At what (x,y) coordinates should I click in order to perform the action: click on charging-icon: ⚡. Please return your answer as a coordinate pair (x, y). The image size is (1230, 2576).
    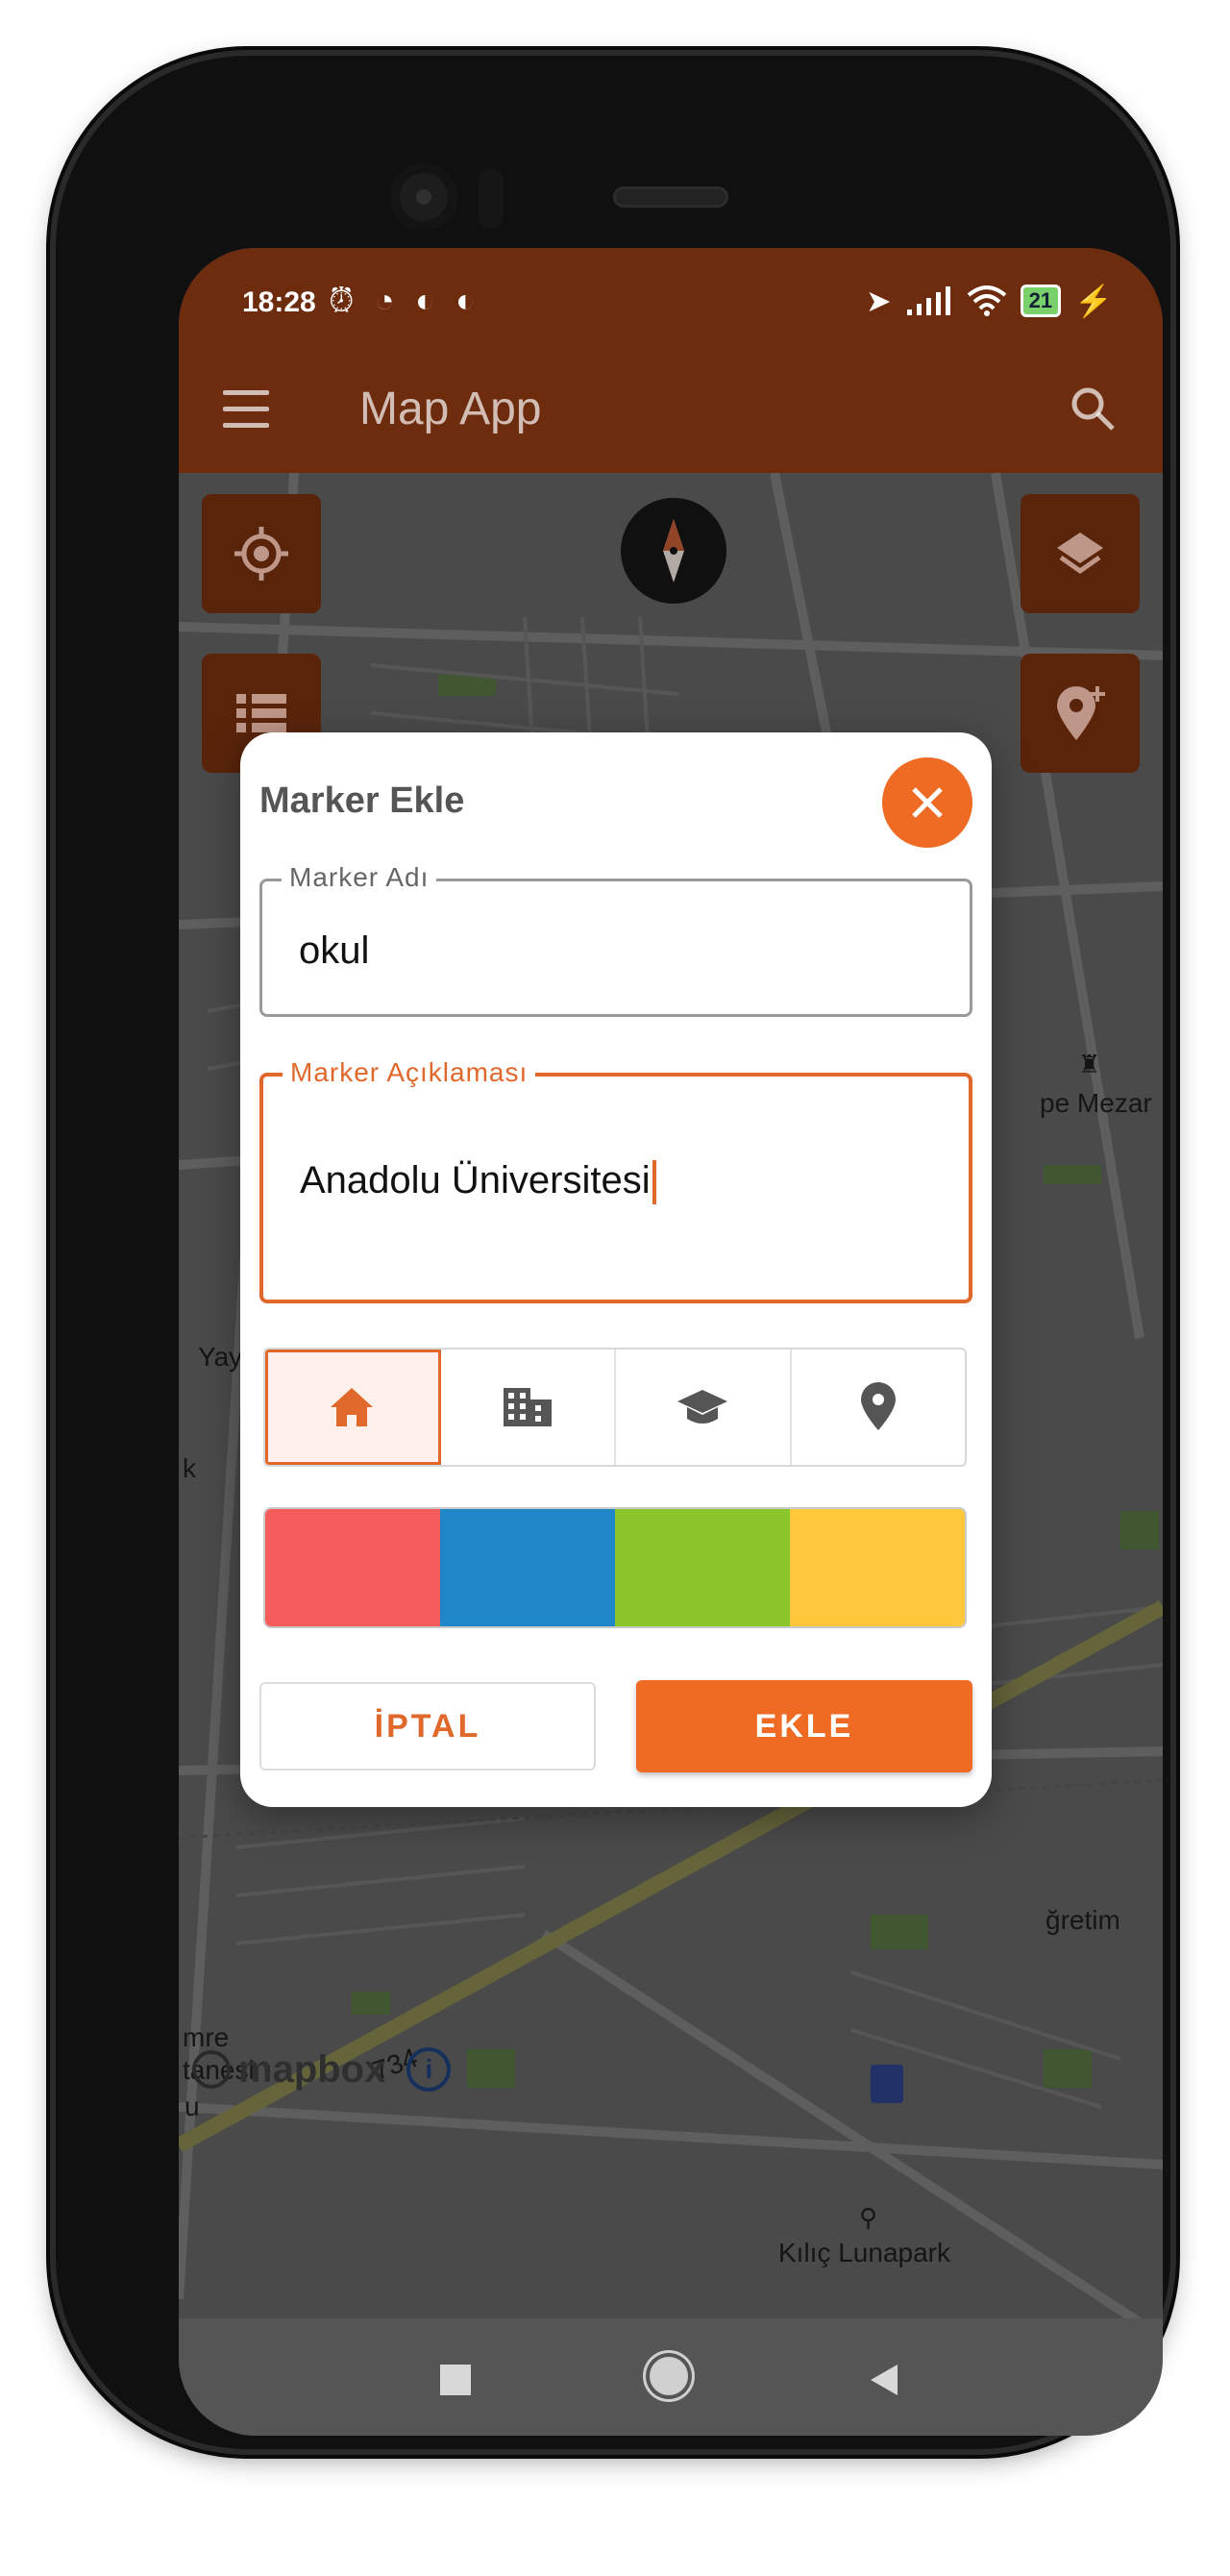
    Looking at the image, I should click on (1093, 301).